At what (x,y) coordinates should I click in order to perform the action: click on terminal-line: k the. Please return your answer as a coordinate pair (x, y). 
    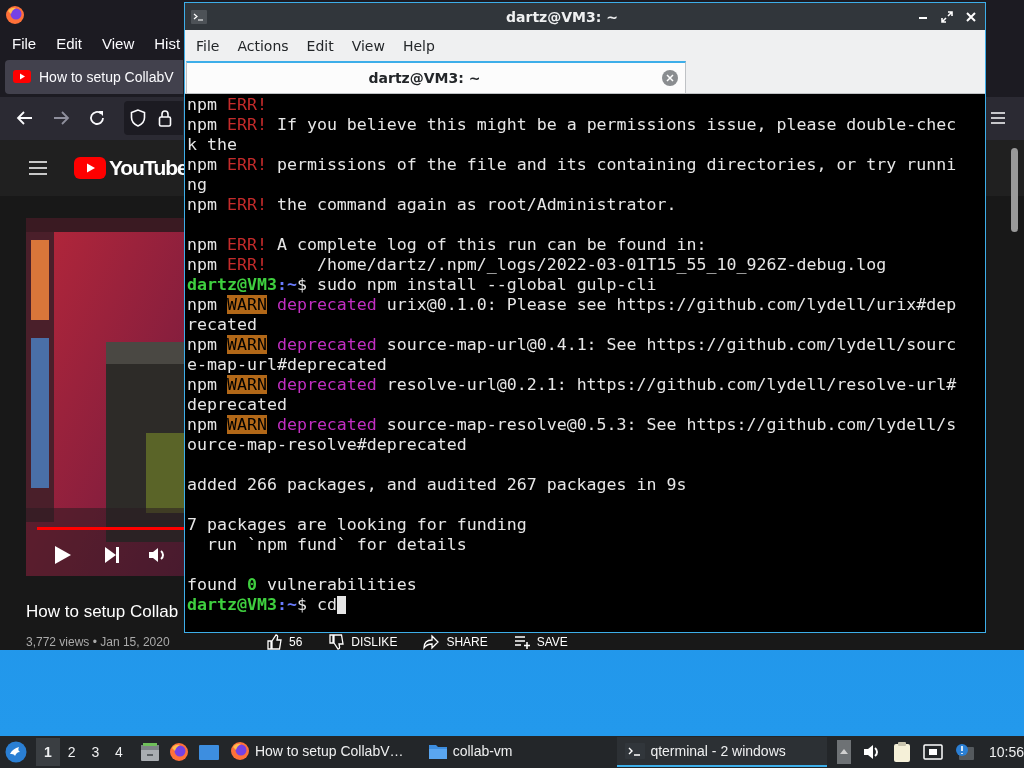
    Looking at the image, I should click on (212, 145).